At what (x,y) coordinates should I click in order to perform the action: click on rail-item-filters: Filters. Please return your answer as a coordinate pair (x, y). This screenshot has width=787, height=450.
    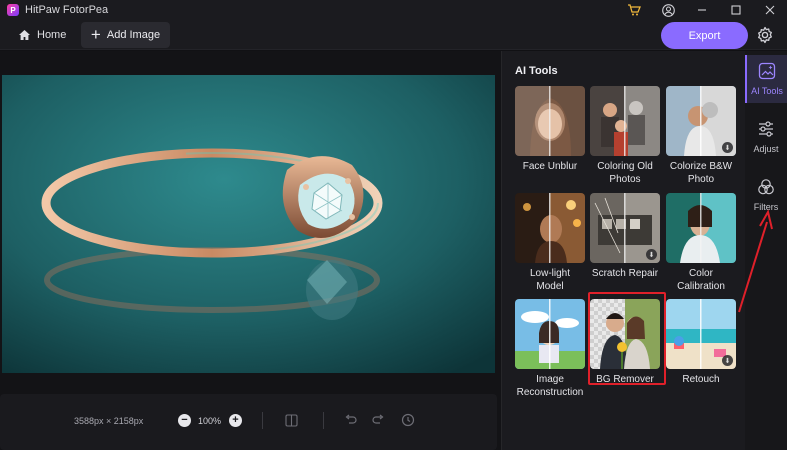
    Looking at the image, I should click on (766, 195).